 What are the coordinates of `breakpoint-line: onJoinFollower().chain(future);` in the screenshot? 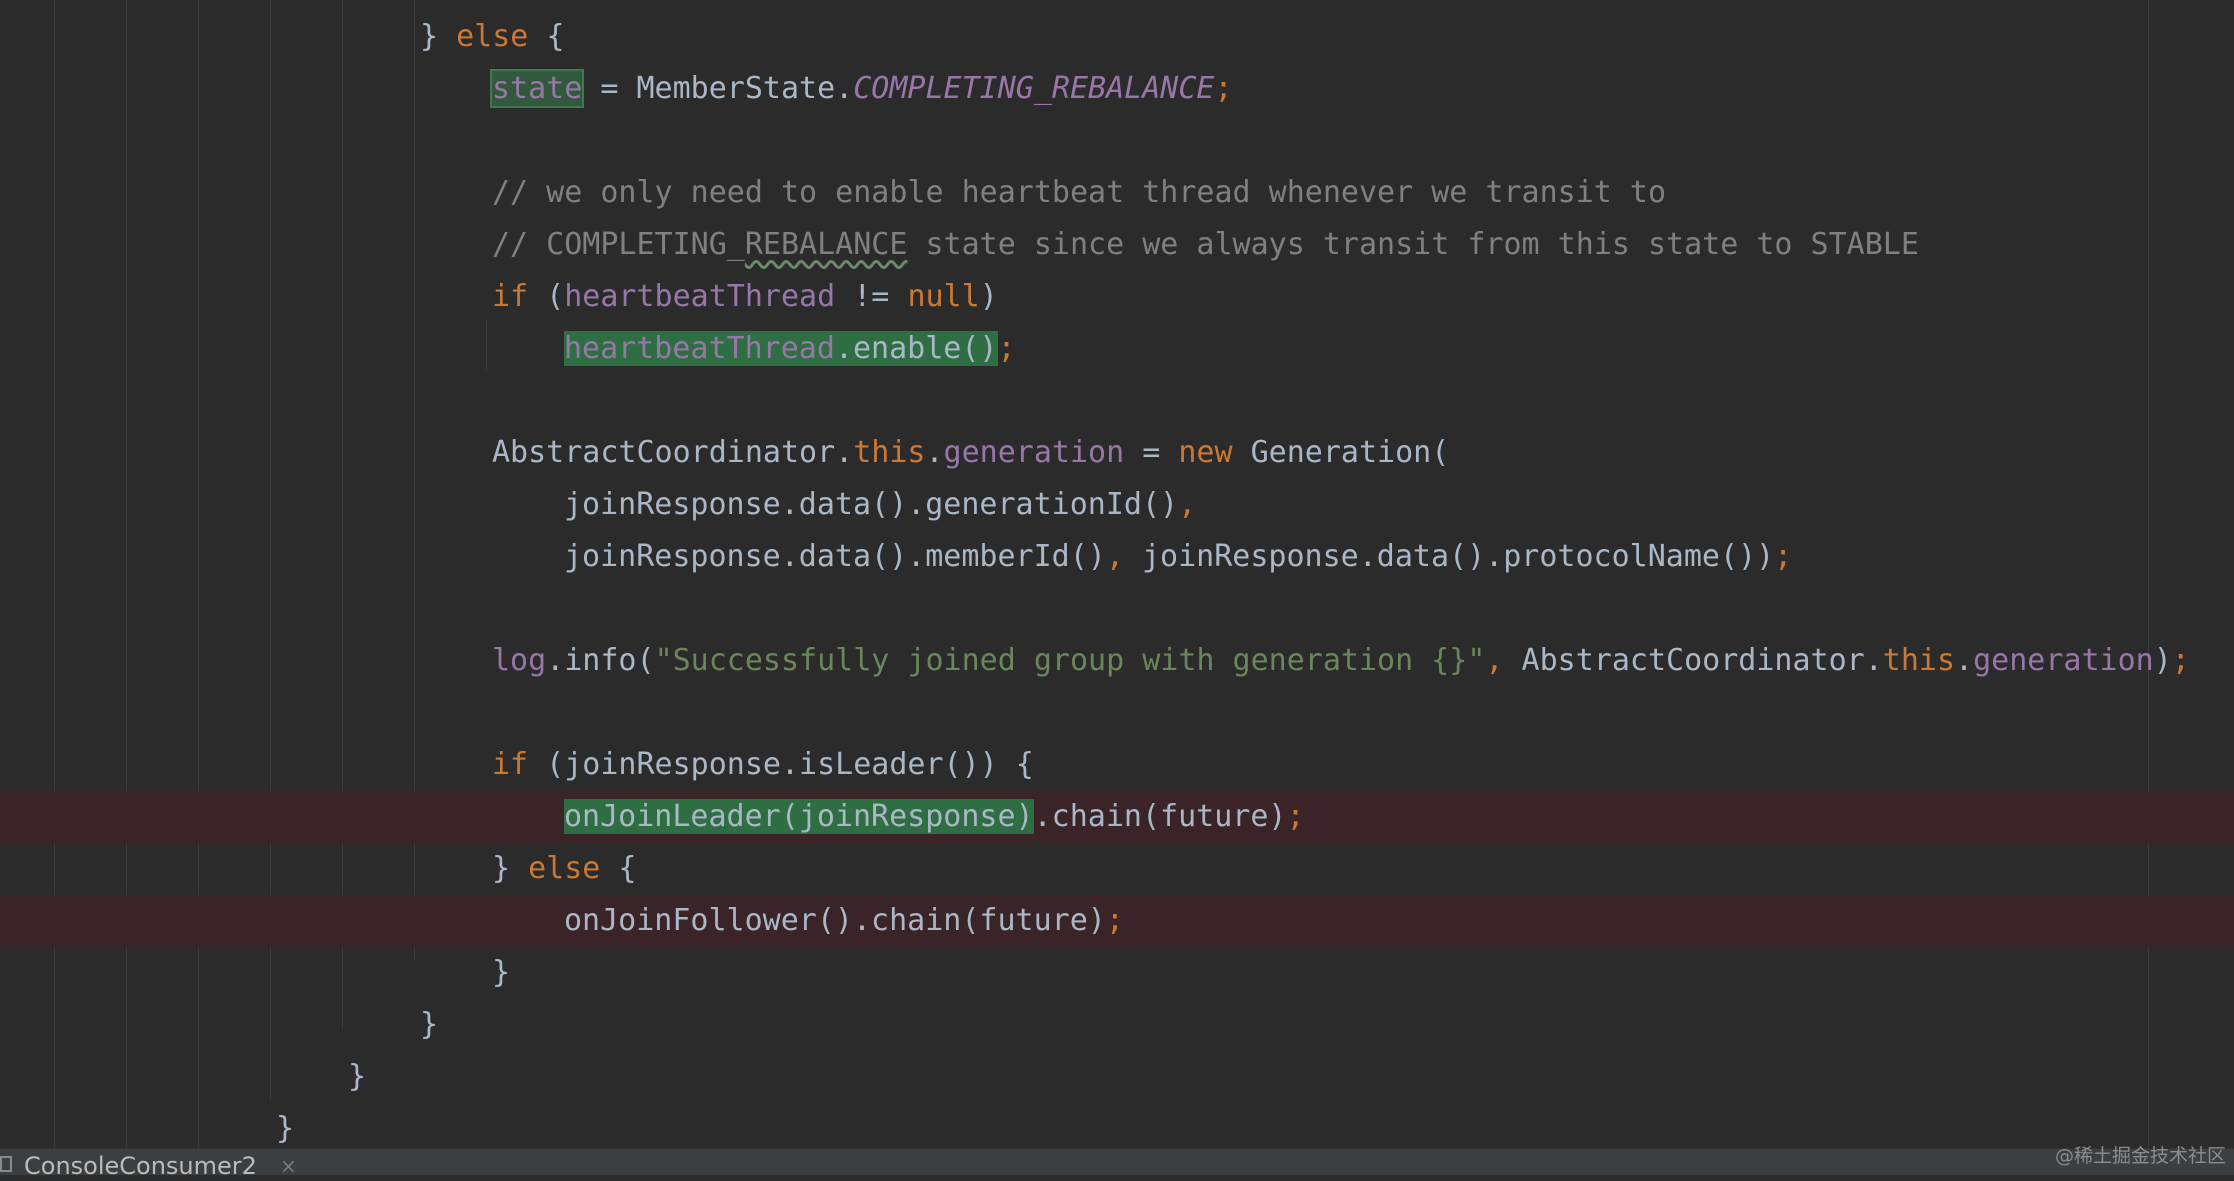 It's located at (1117, 921).